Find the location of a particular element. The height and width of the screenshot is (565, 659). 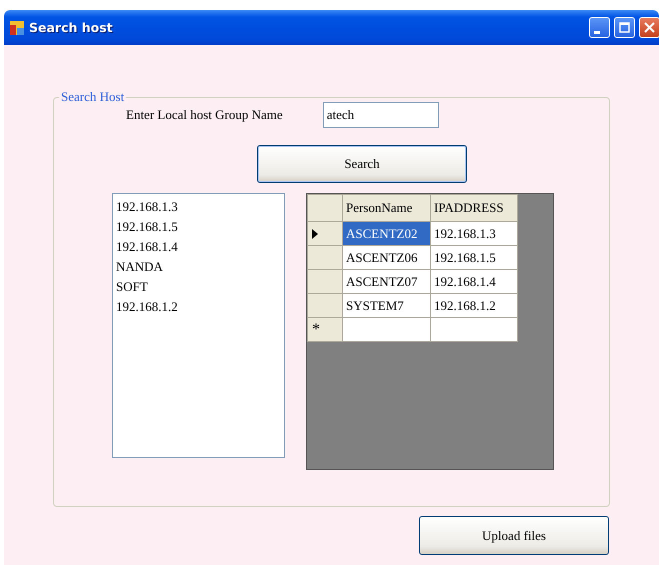

list-item: NANDA is located at coordinates (139, 267).